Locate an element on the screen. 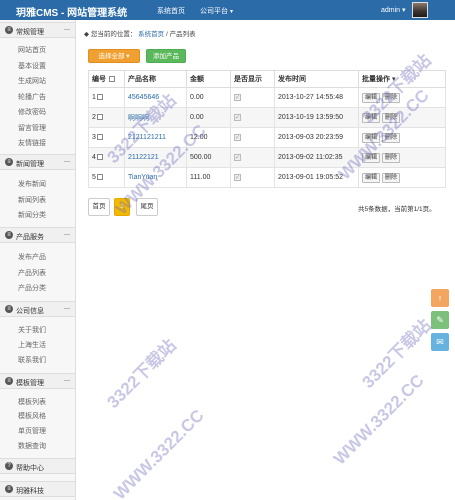 Image resolution: width=455 pixels, height=500 pixels. tag-icon: ◆ is located at coordinates (86, 34).